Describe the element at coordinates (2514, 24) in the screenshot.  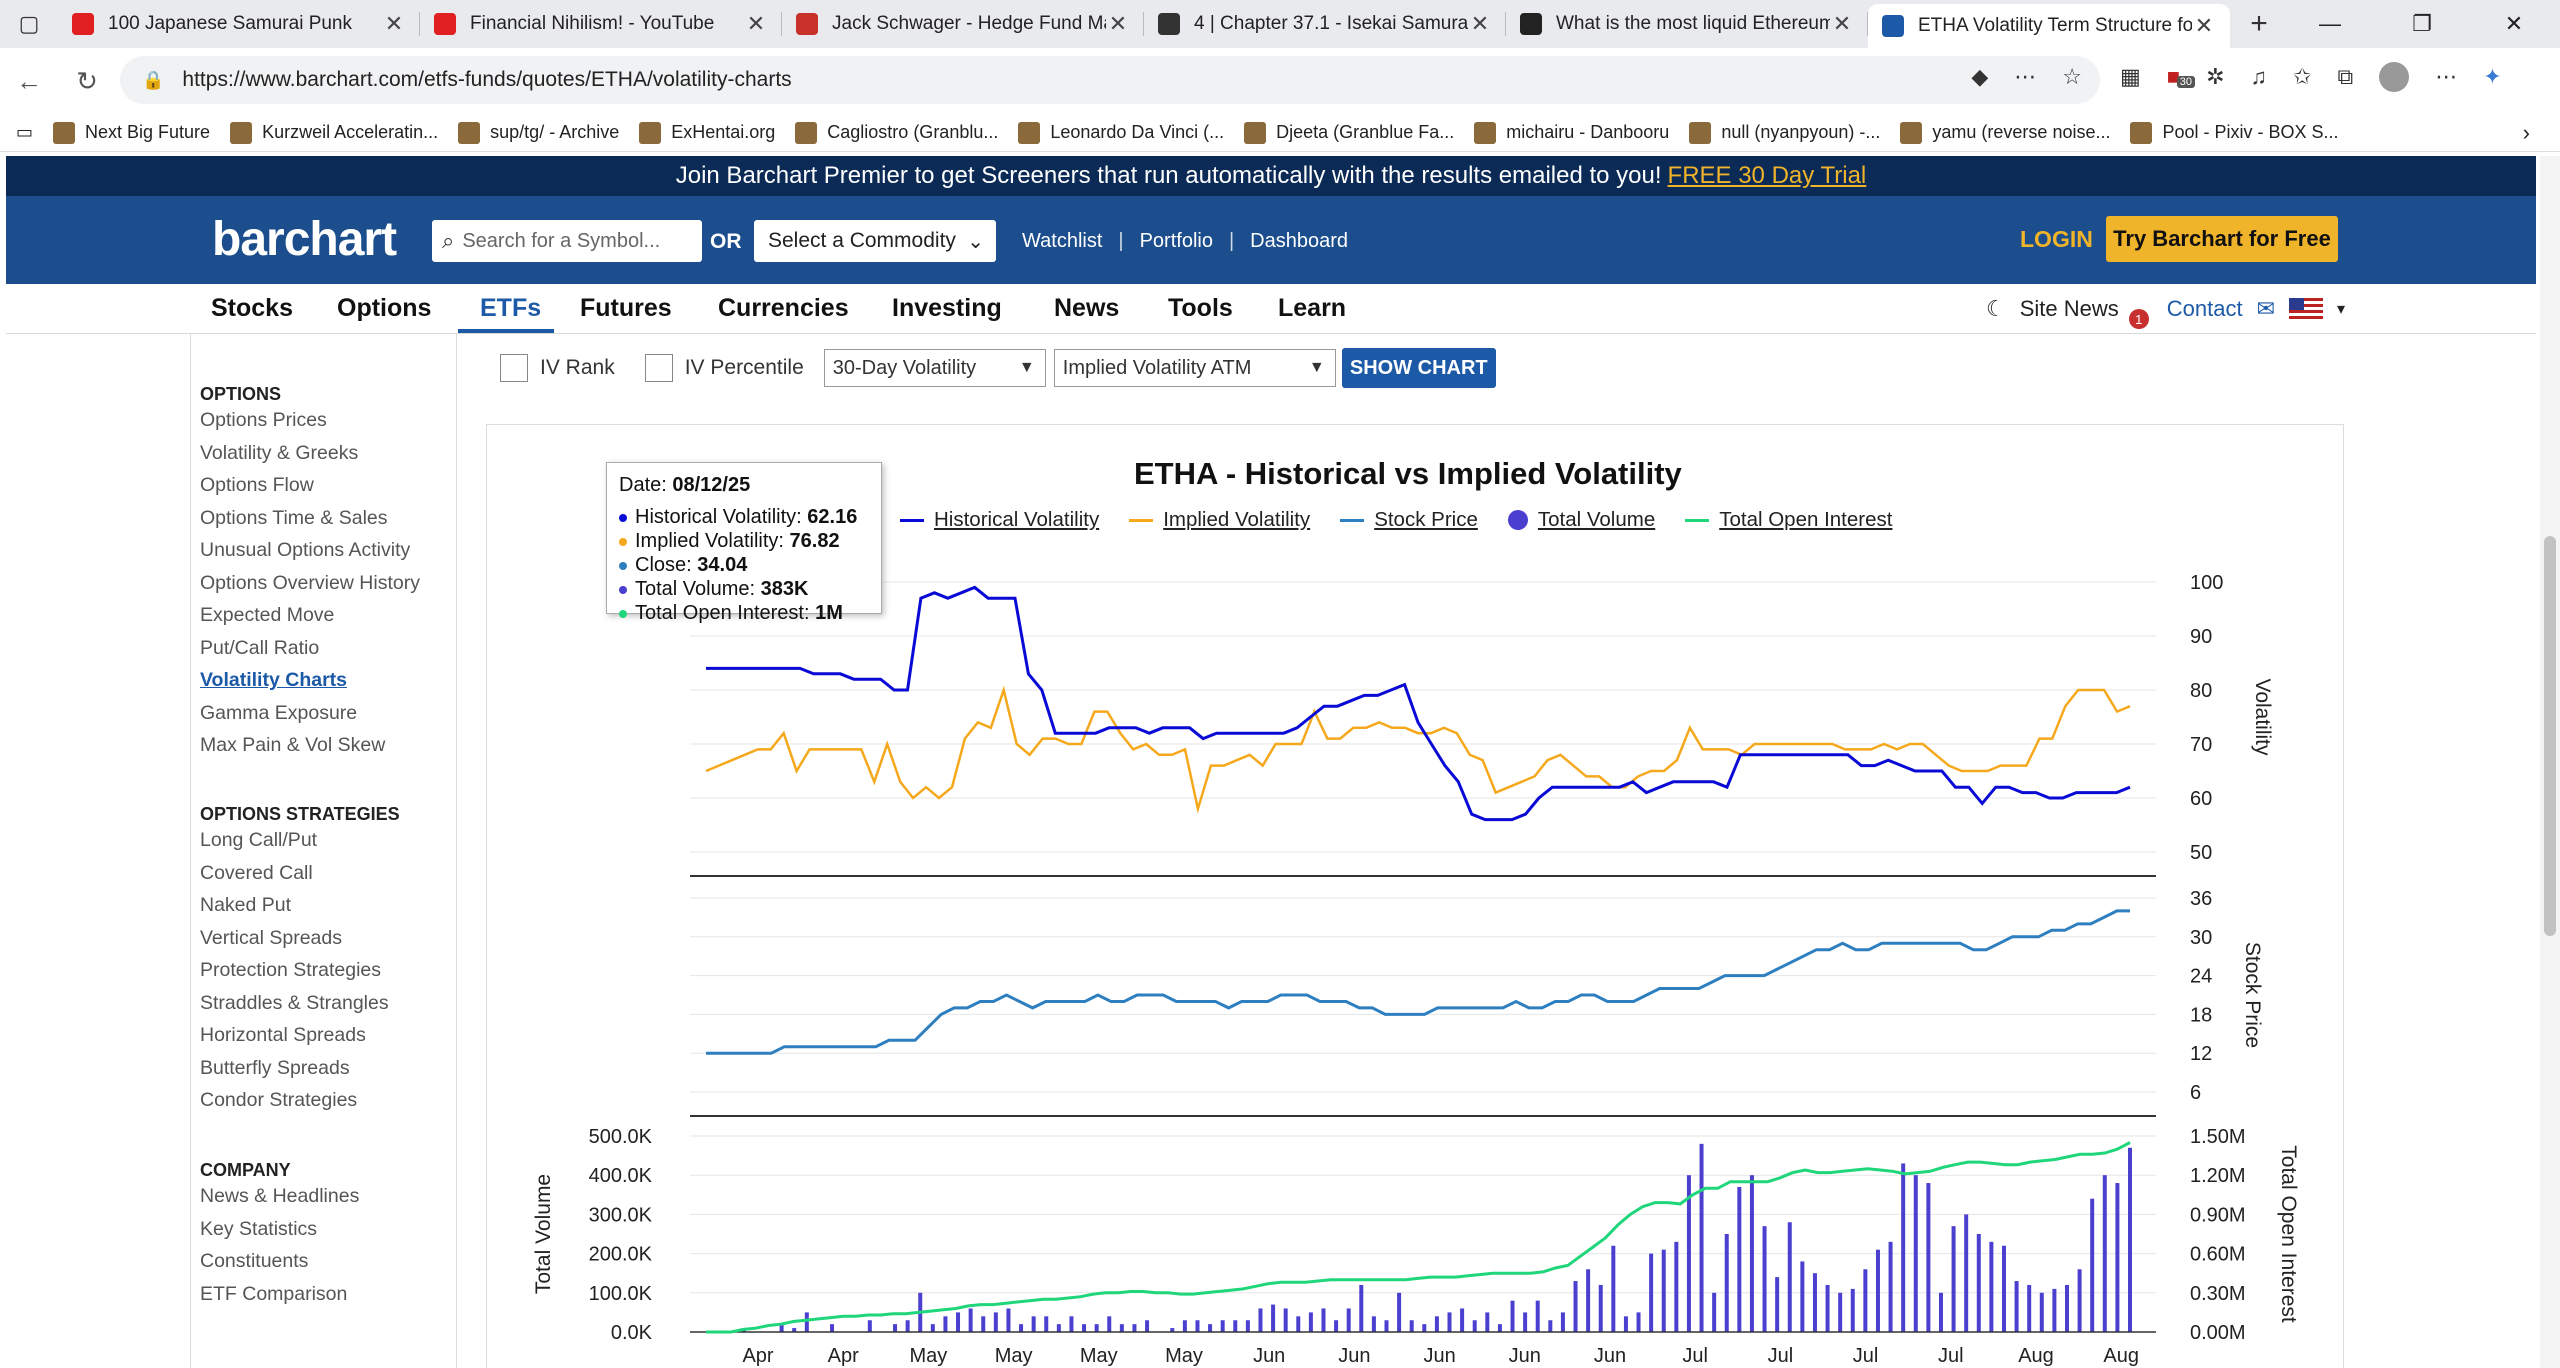
I see `close-window-icon: ✕` at that location.